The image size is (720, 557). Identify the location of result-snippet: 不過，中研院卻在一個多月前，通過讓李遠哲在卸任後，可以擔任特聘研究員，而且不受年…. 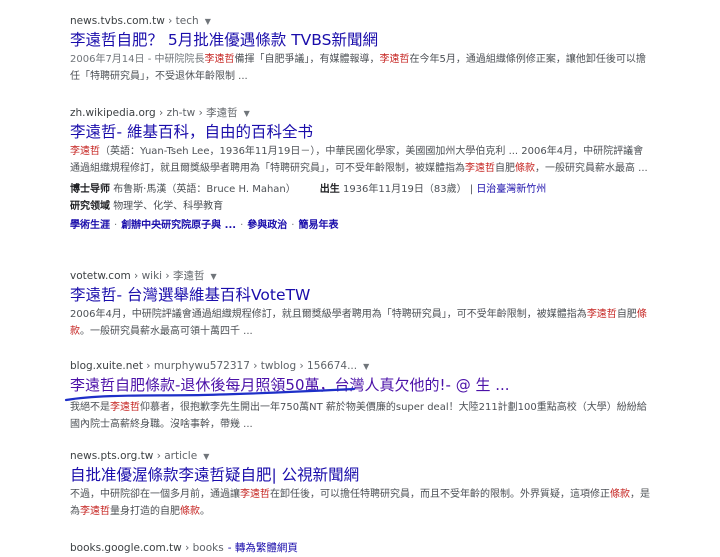
(360, 503).